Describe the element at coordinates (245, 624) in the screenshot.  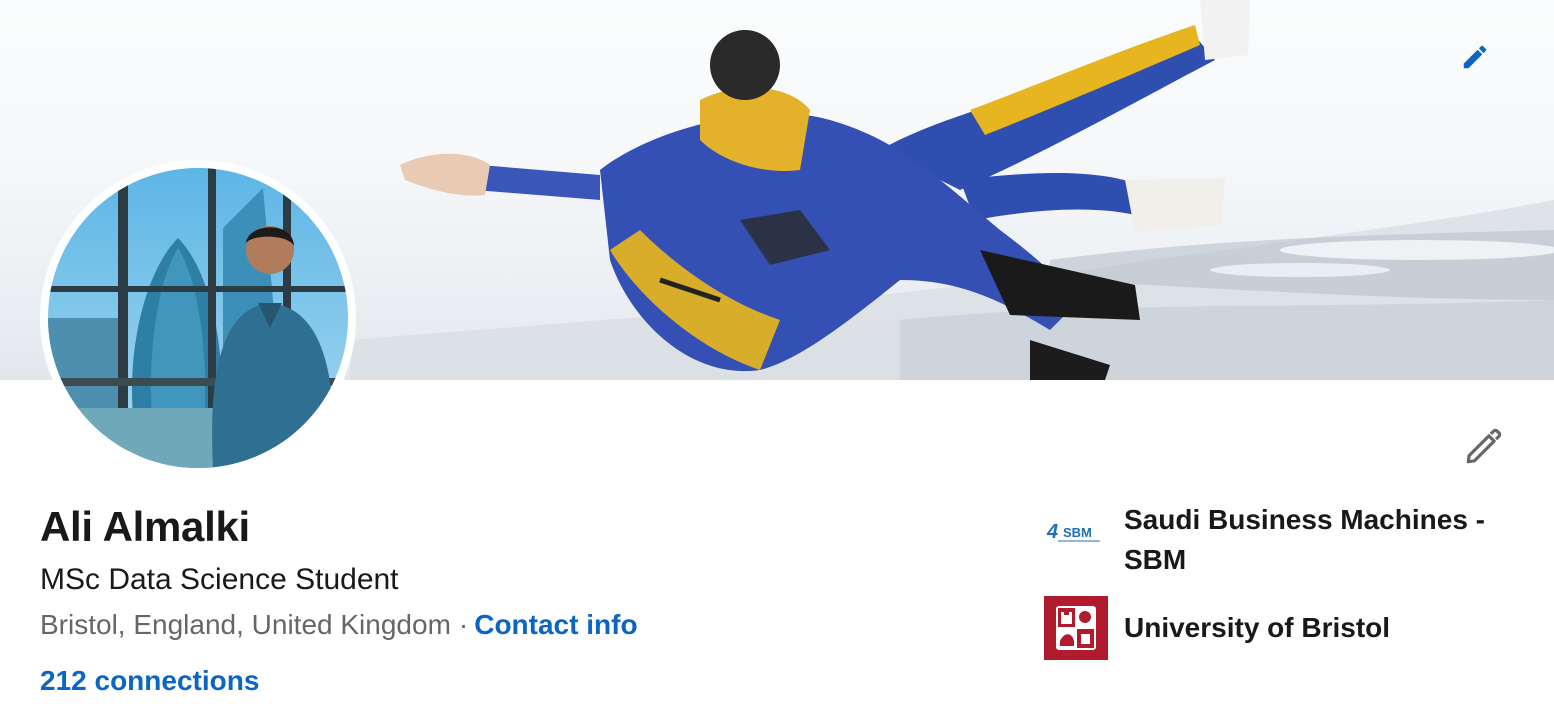
I see `profile-location: Bristol, England, United Kingdom` at that location.